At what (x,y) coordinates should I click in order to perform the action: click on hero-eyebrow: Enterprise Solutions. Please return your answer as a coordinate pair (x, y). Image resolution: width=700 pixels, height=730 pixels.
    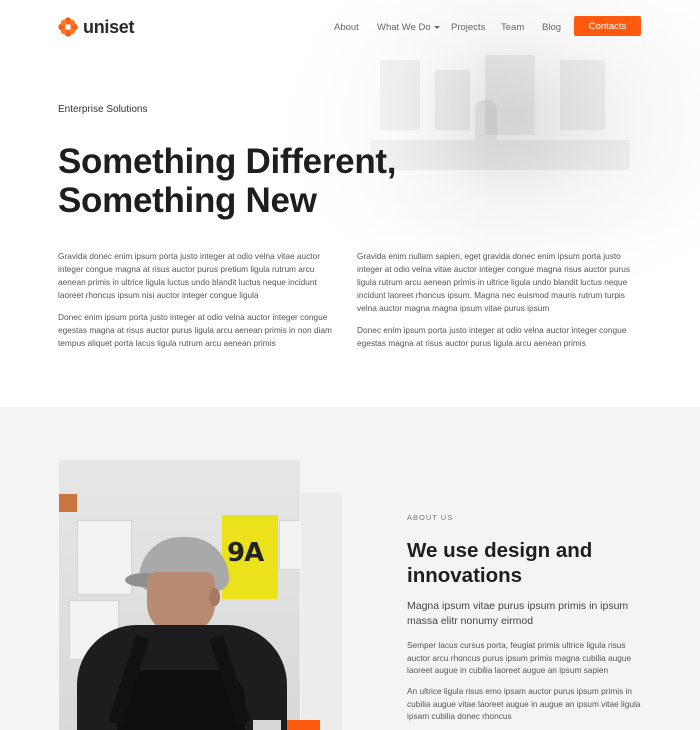
    Looking at the image, I should click on (103, 109).